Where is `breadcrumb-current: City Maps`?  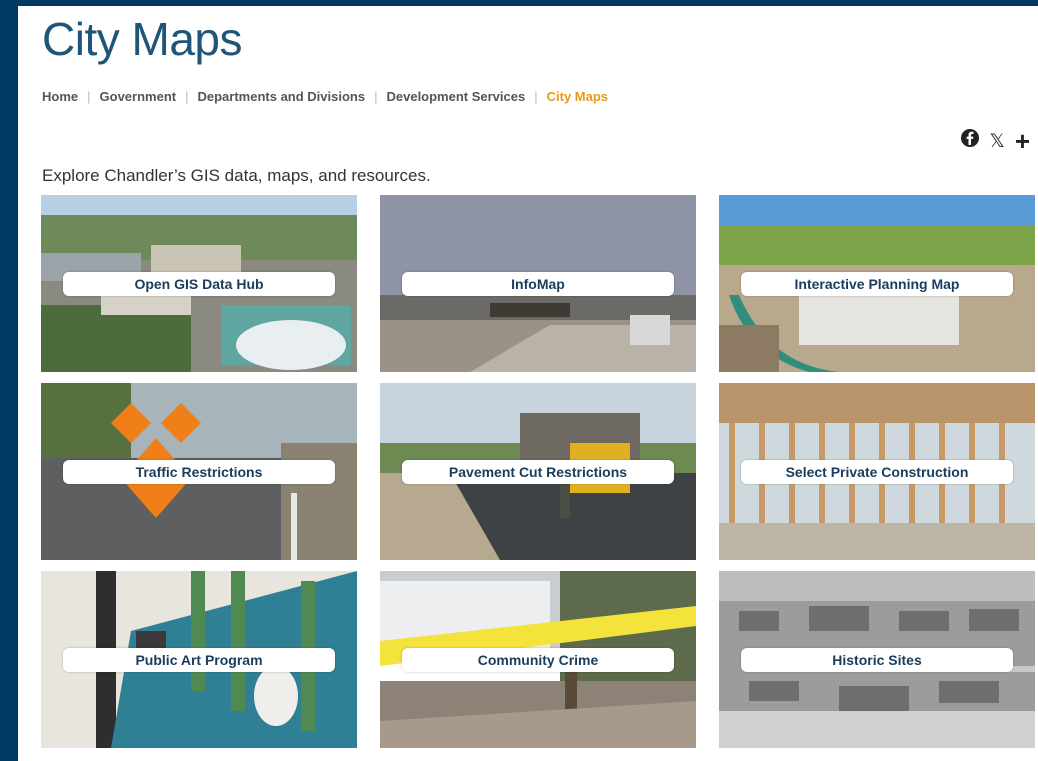
breadcrumb-current: City Maps is located at coordinates (577, 96).